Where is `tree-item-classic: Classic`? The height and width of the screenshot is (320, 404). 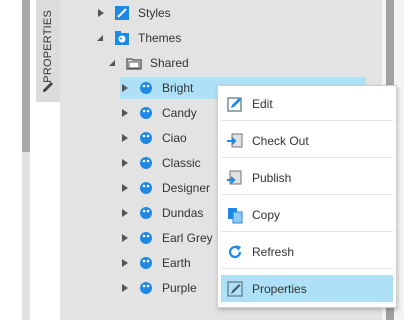
tree-item-classic: Classic is located at coordinates (160, 163).